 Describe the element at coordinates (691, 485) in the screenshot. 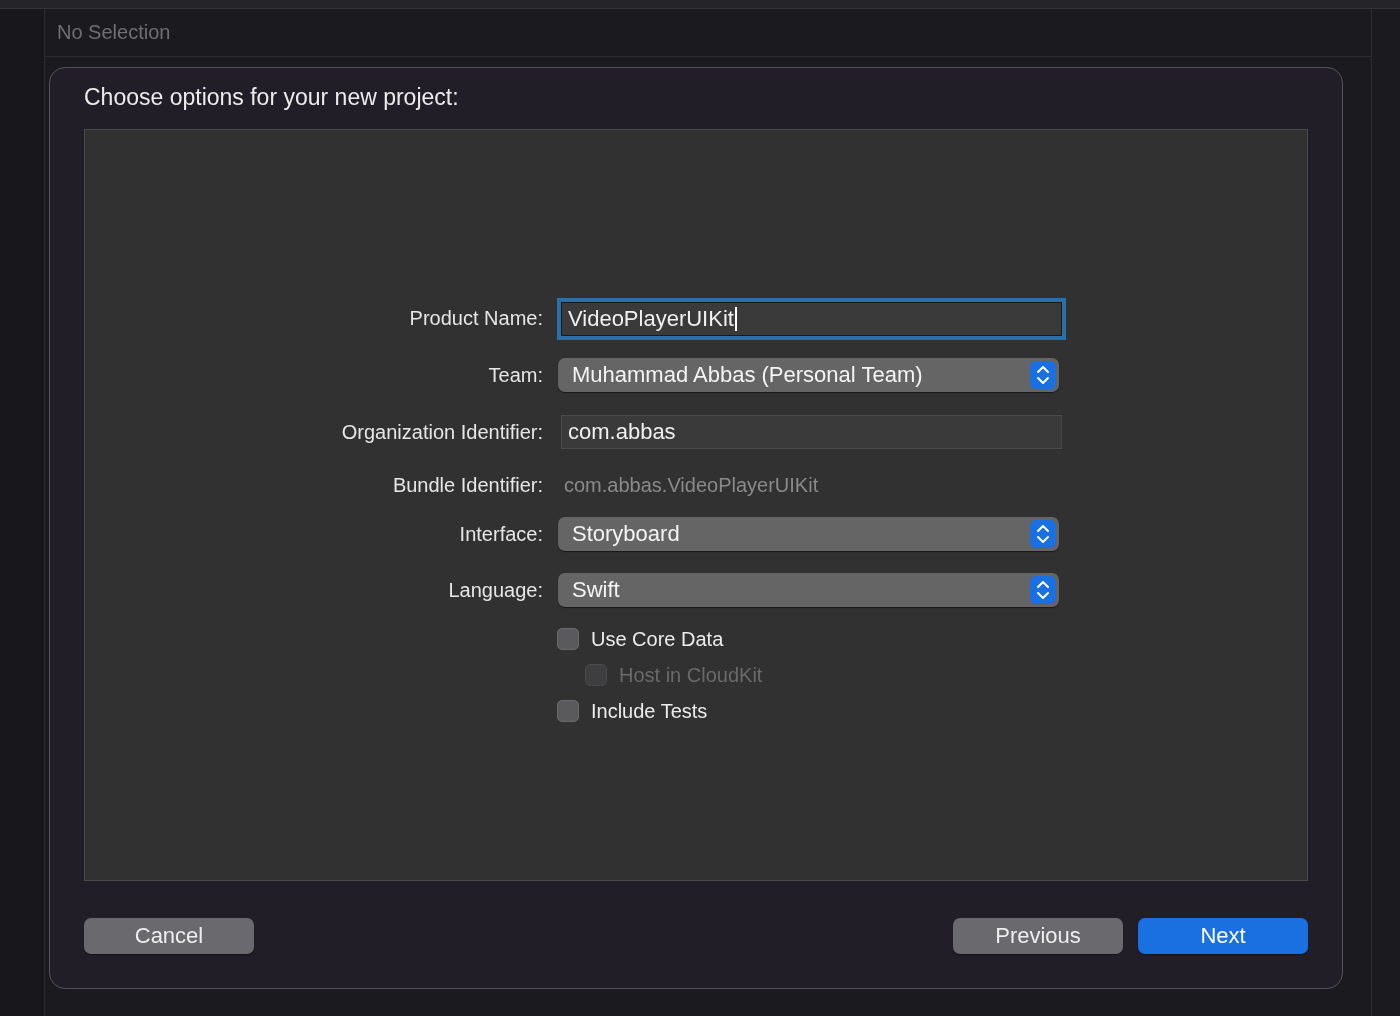

I see `field-value: com.abbas.VideoPlayerUIKit` at that location.